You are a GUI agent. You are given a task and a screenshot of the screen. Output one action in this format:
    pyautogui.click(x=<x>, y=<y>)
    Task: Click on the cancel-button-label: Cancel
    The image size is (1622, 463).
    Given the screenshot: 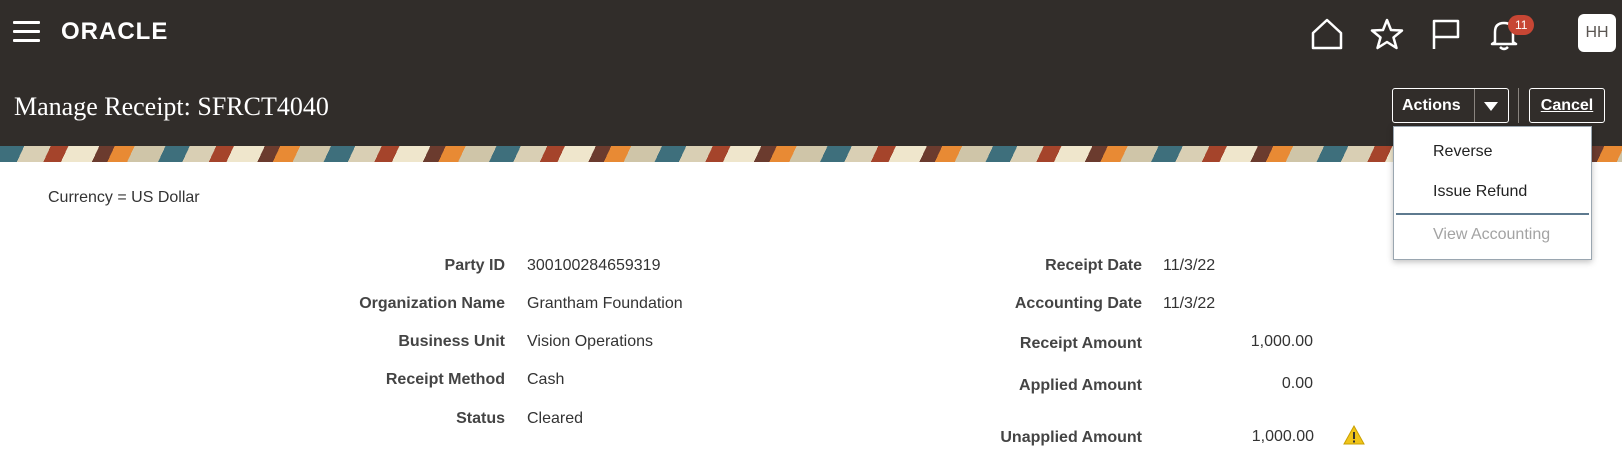 What is the action you would take?
    pyautogui.click(x=1567, y=105)
    